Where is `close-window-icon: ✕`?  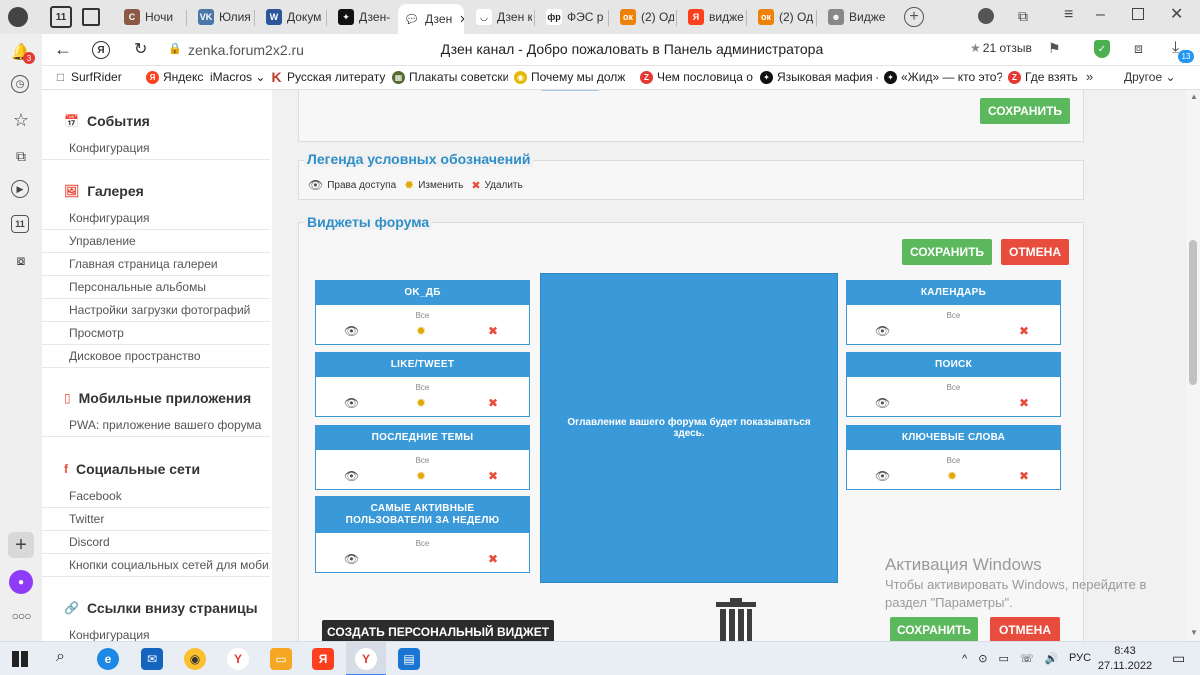
close-window-icon: ✕ is located at coordinates (1176, 14).